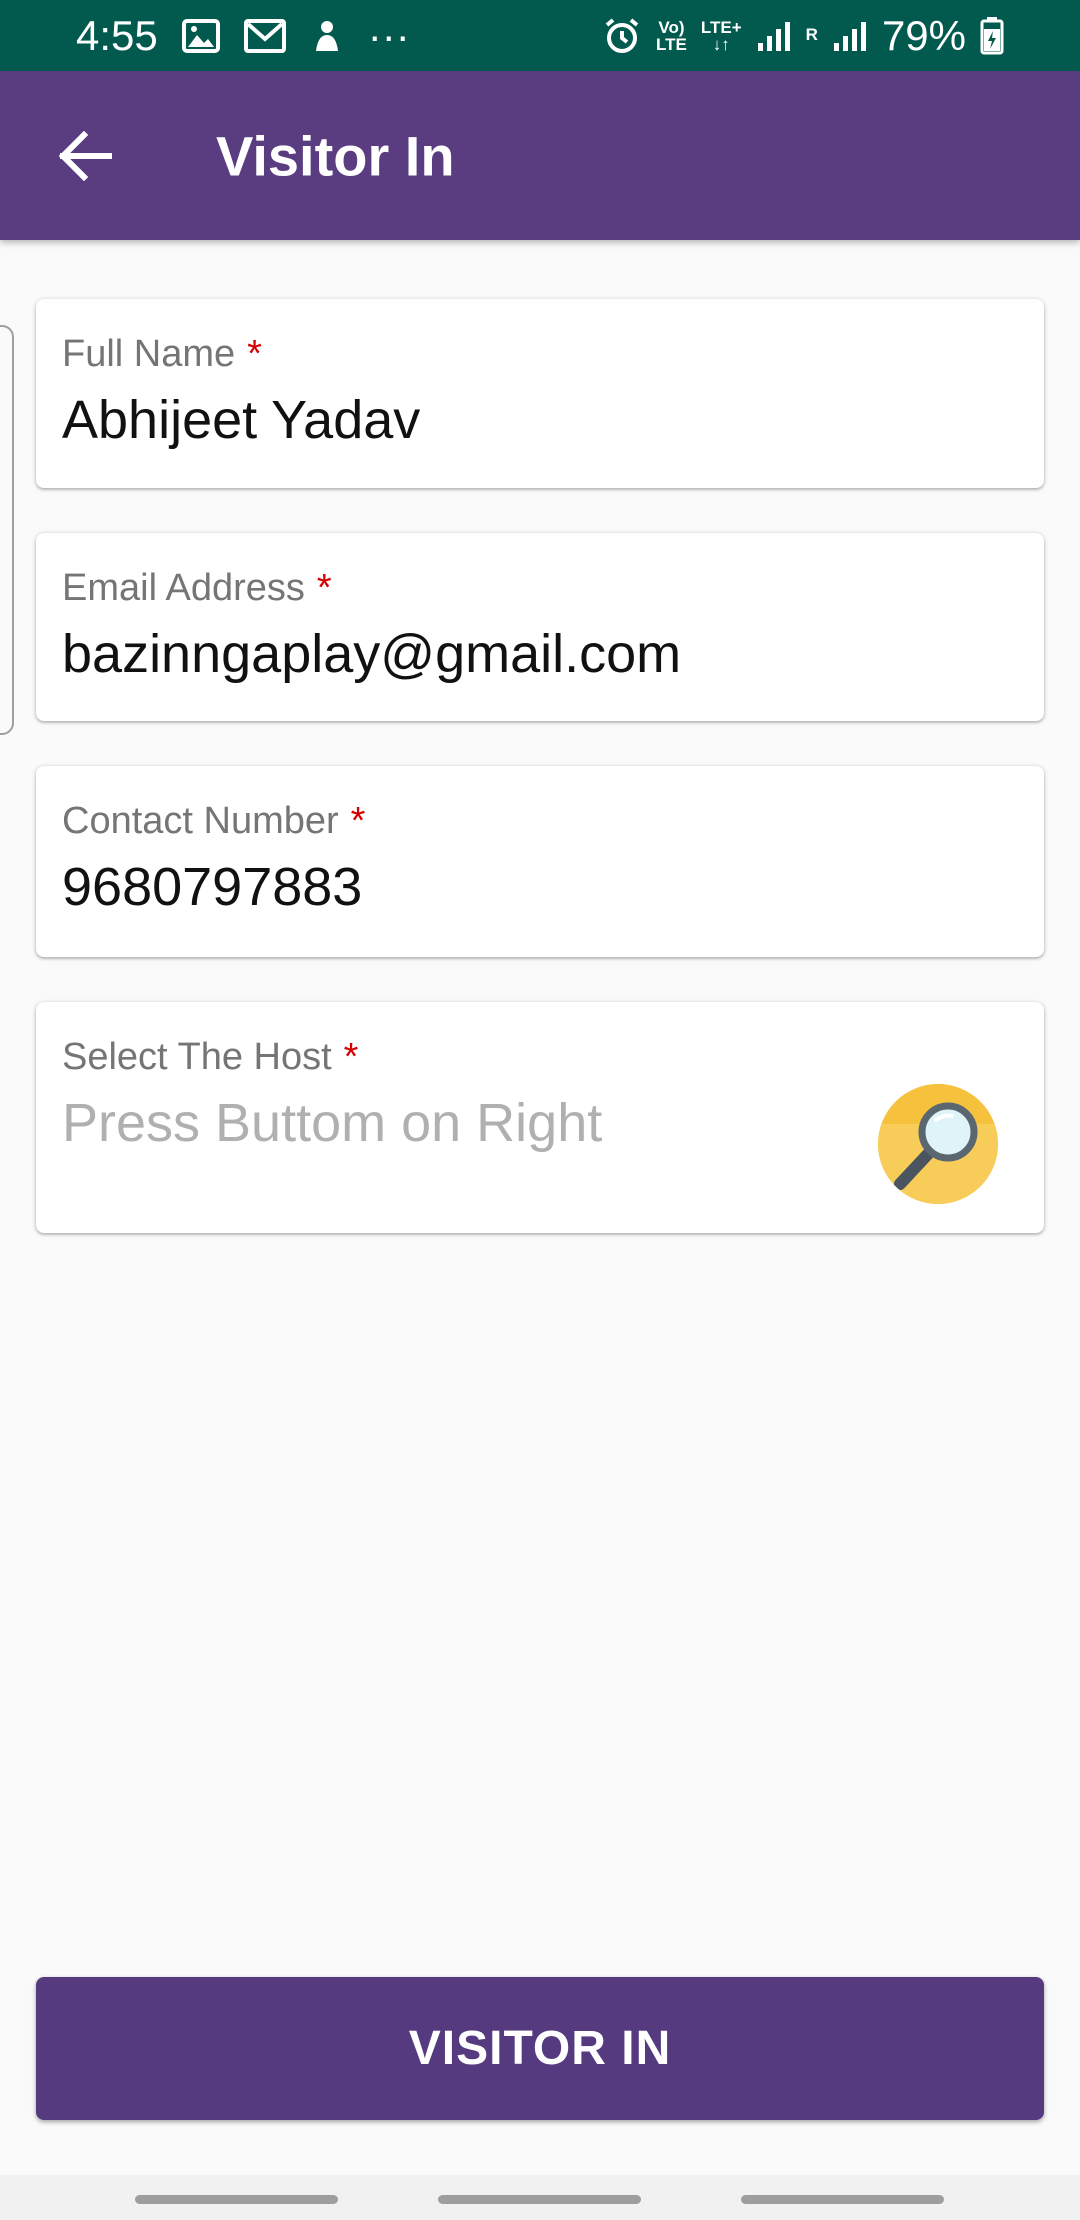 This screenshot has height=2220, width=1080. I want to click on full-name-card: Full Name *, so click(540, 393).